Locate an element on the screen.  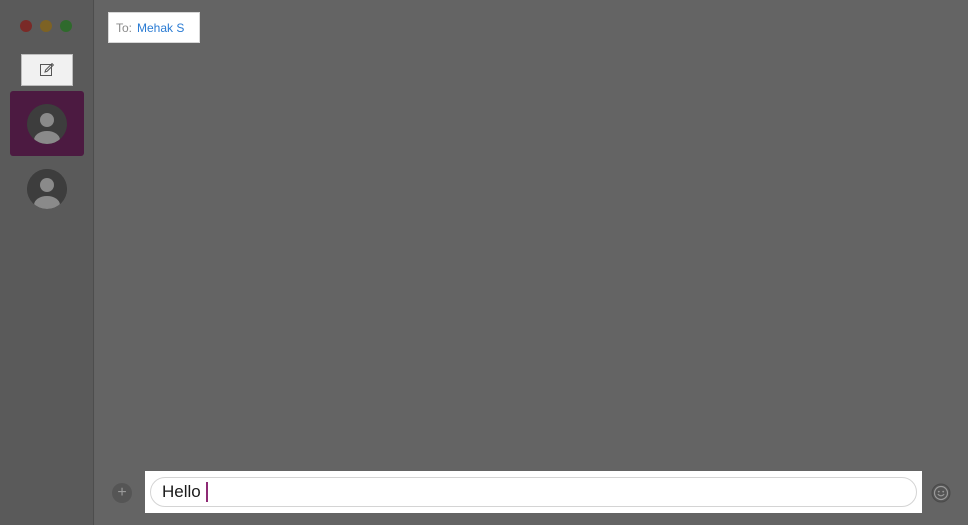
text-caret is located at coordinates (206, 492).